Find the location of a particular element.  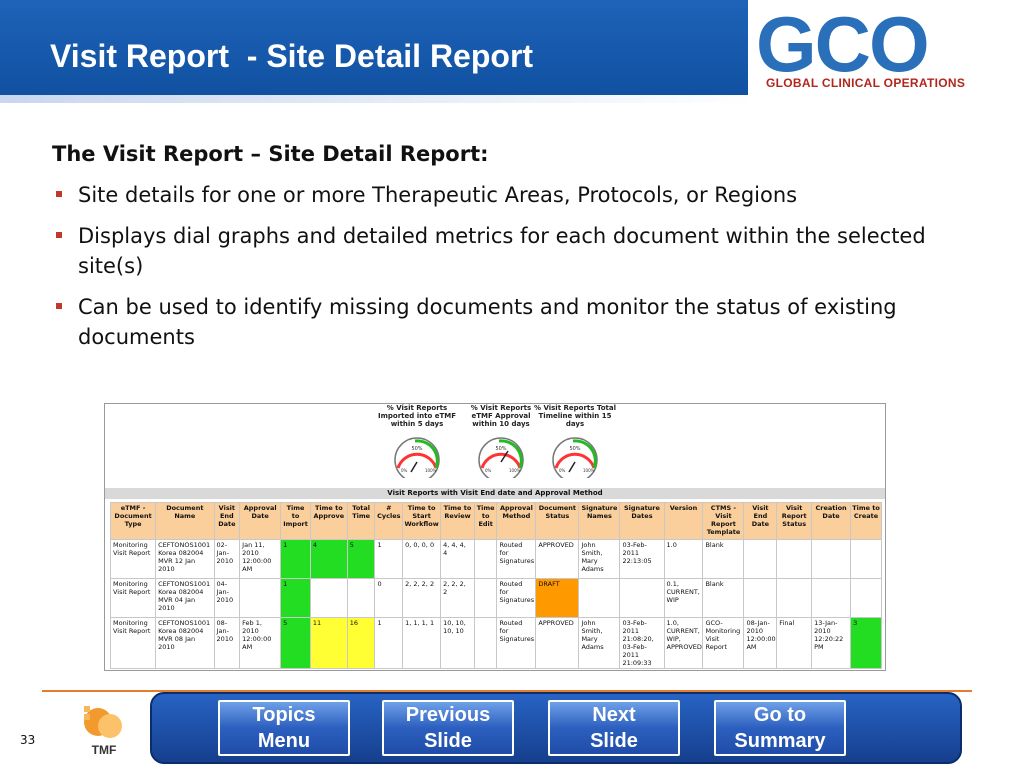

table-cell: 5 is located at coordinates (361, 559).